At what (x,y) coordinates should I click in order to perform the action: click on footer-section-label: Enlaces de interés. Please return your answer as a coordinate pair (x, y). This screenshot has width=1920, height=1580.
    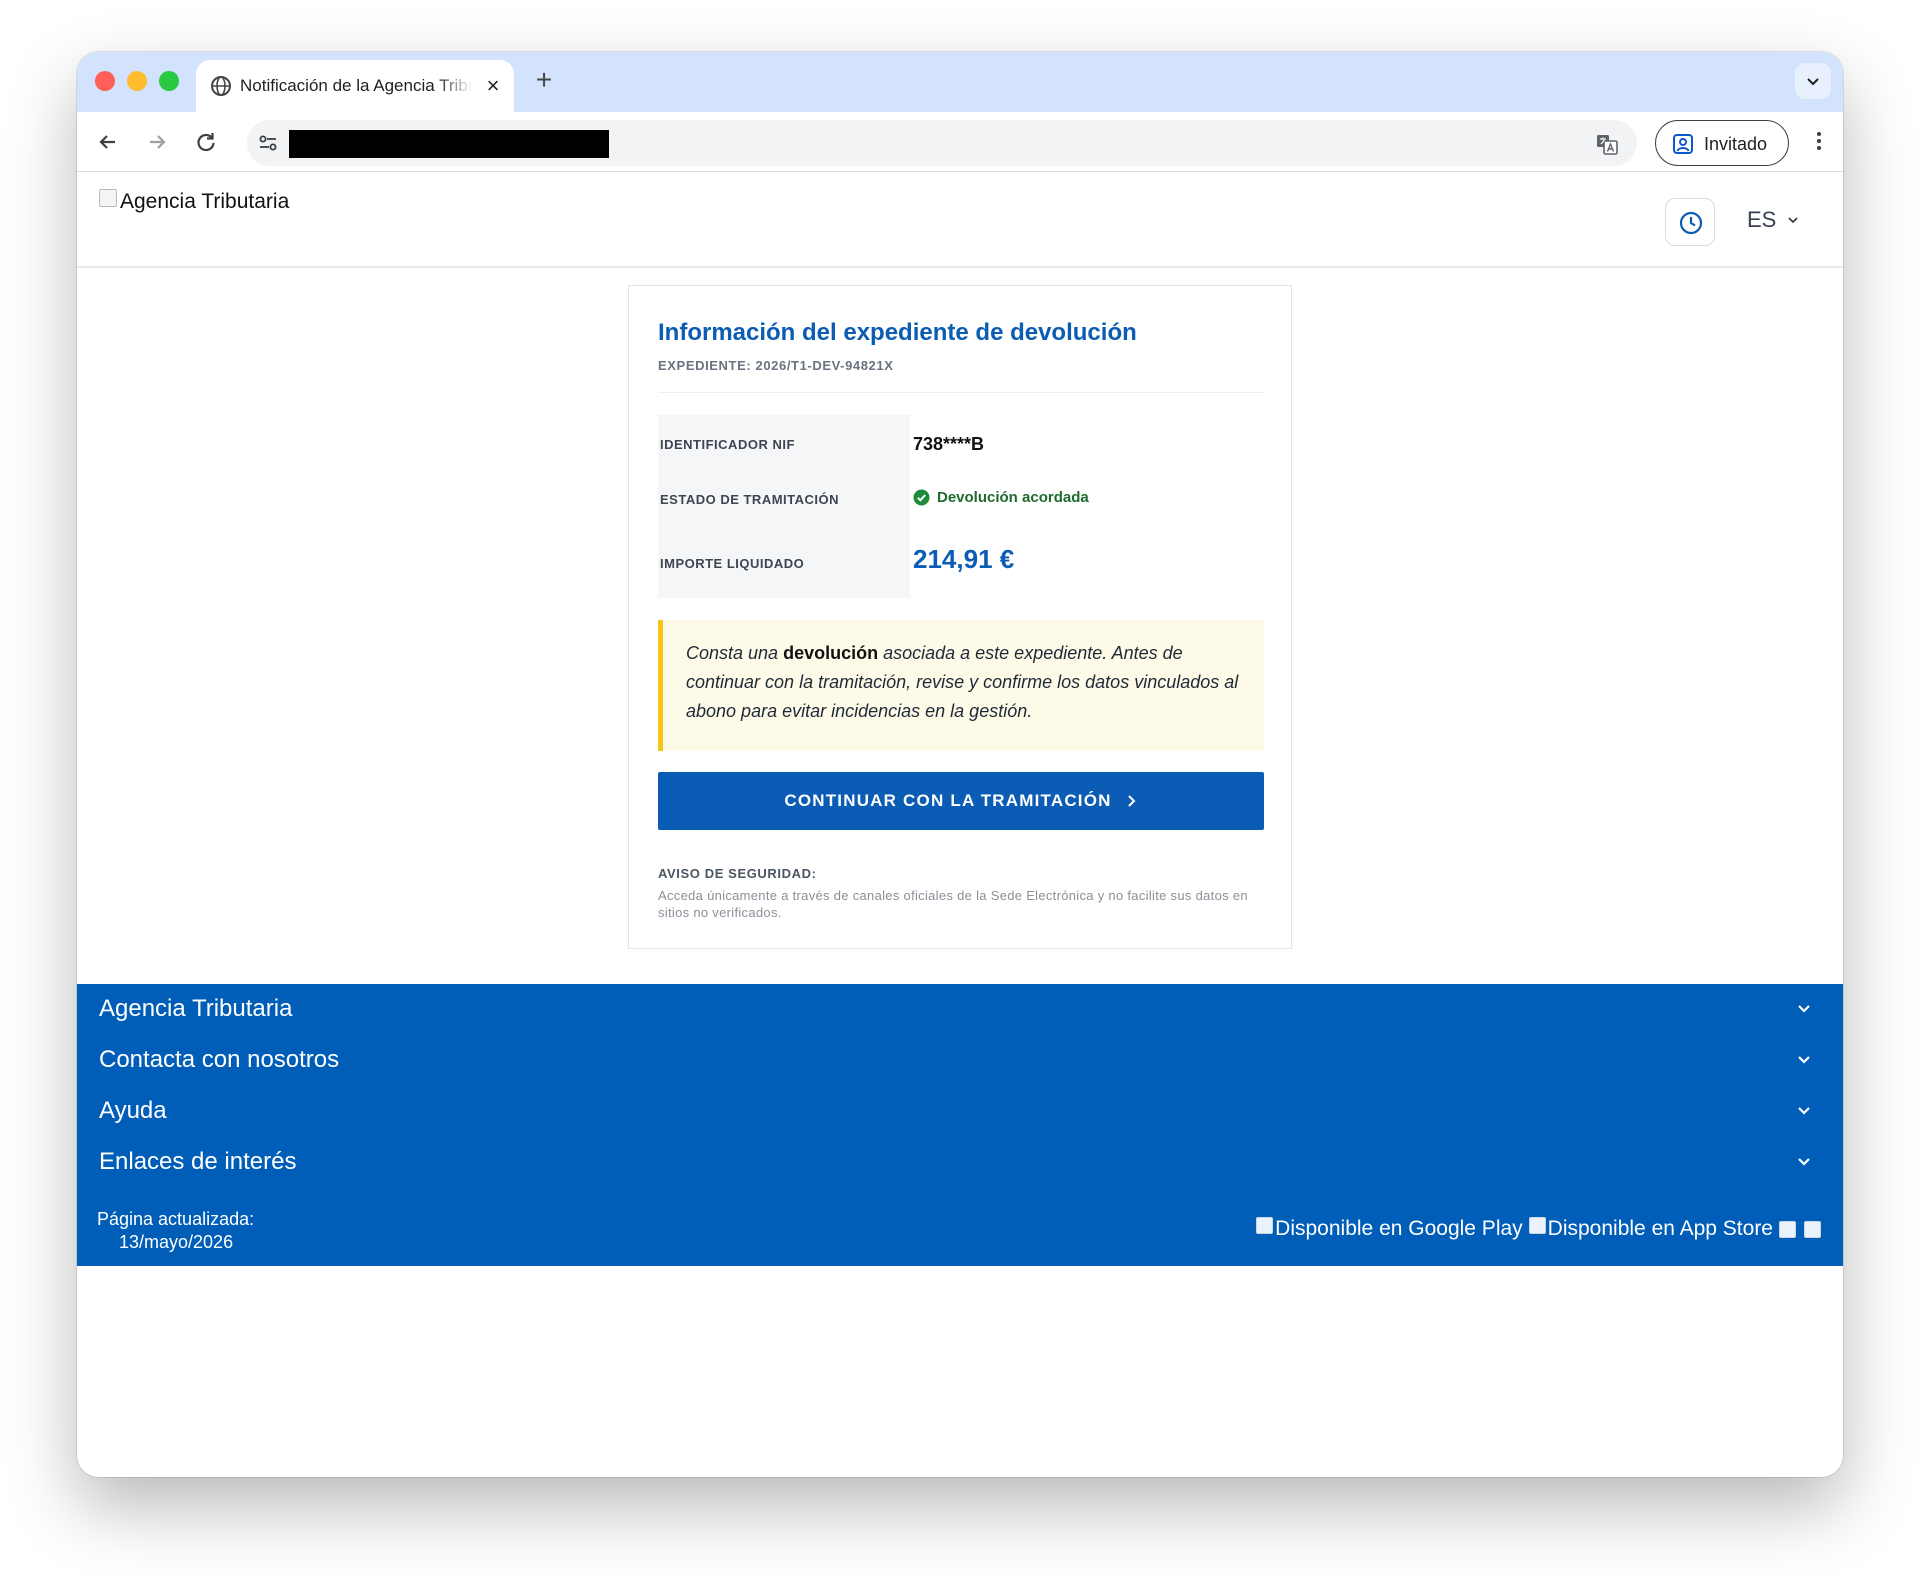
    Looking at the image, I should click on (198, 1161).